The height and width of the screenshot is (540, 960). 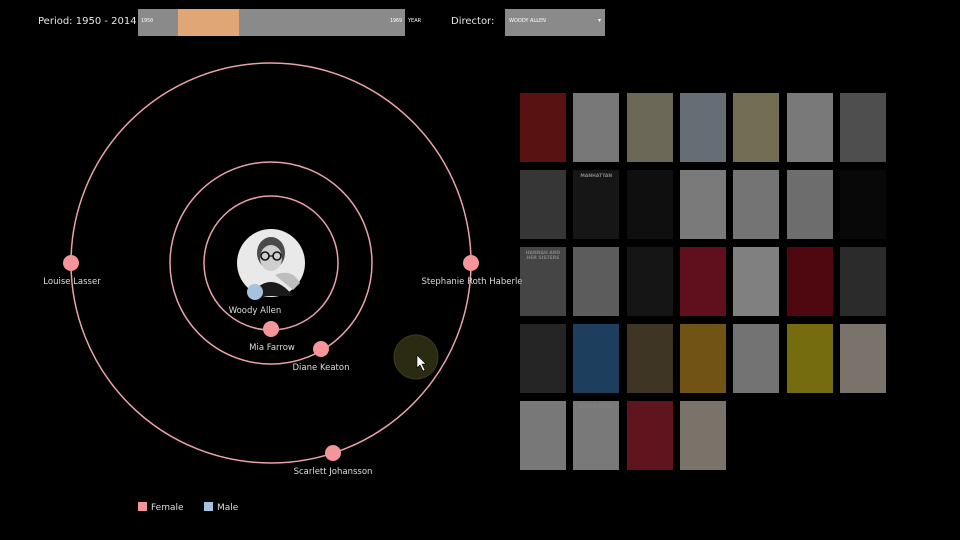 What do you see at coordinates (596, 407) in the screenshot?
I see `movie-poster-title: MATCH POINT` at bounding box center [596, 407].